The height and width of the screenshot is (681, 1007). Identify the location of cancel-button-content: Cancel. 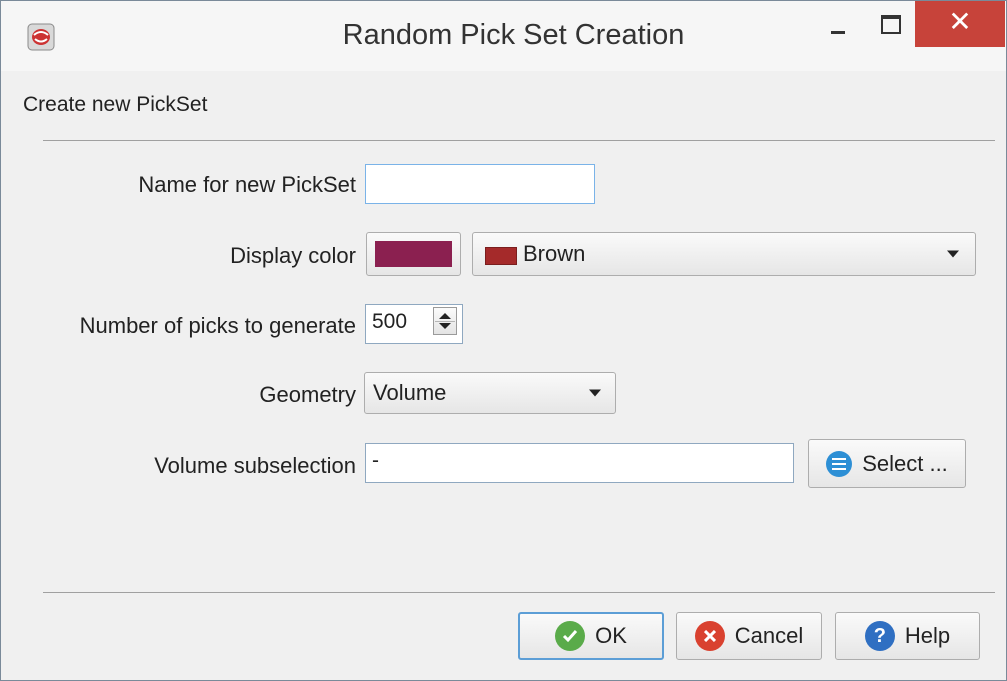
(749, 636).